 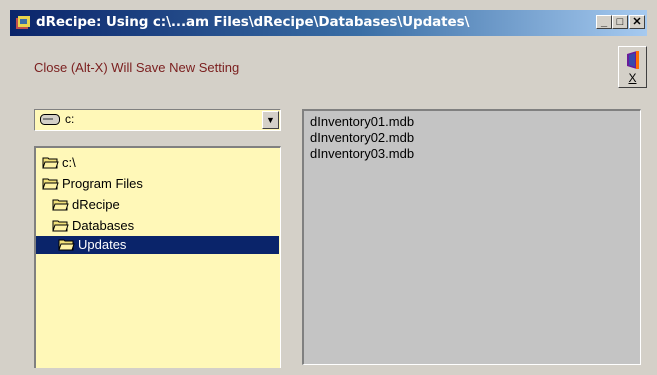 I want to click on directory-item: Databases, so click(x=127, y=226).